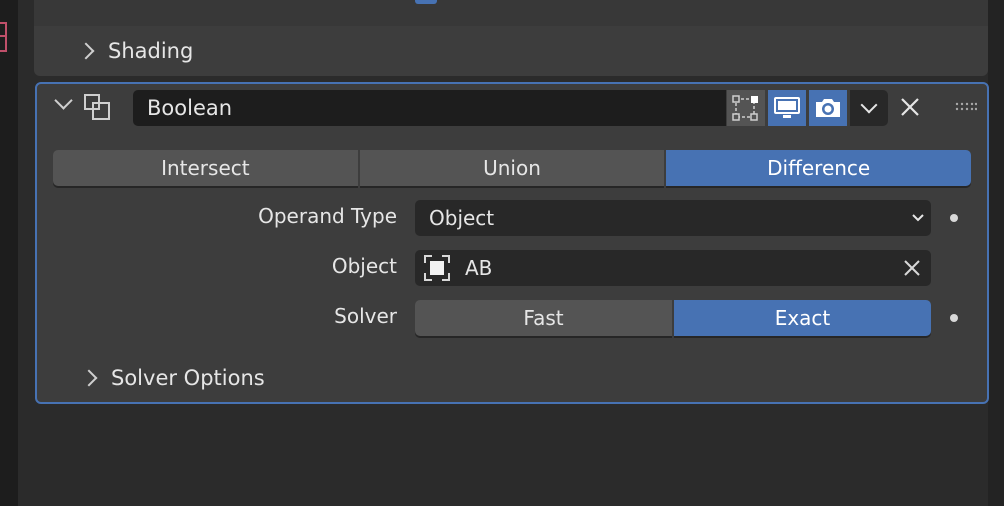 The width and height of the screenshot is (1004, 506). I want to click on monitor-icon, so click(787, 107).